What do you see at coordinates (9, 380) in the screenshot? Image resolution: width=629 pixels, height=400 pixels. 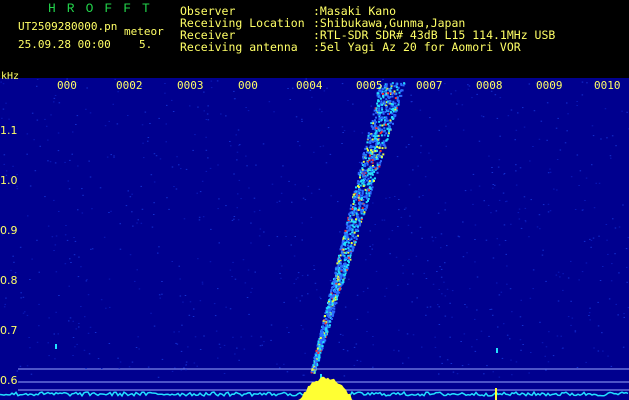 I see `y-tick: 0.6` at bounding box center [9, 380].